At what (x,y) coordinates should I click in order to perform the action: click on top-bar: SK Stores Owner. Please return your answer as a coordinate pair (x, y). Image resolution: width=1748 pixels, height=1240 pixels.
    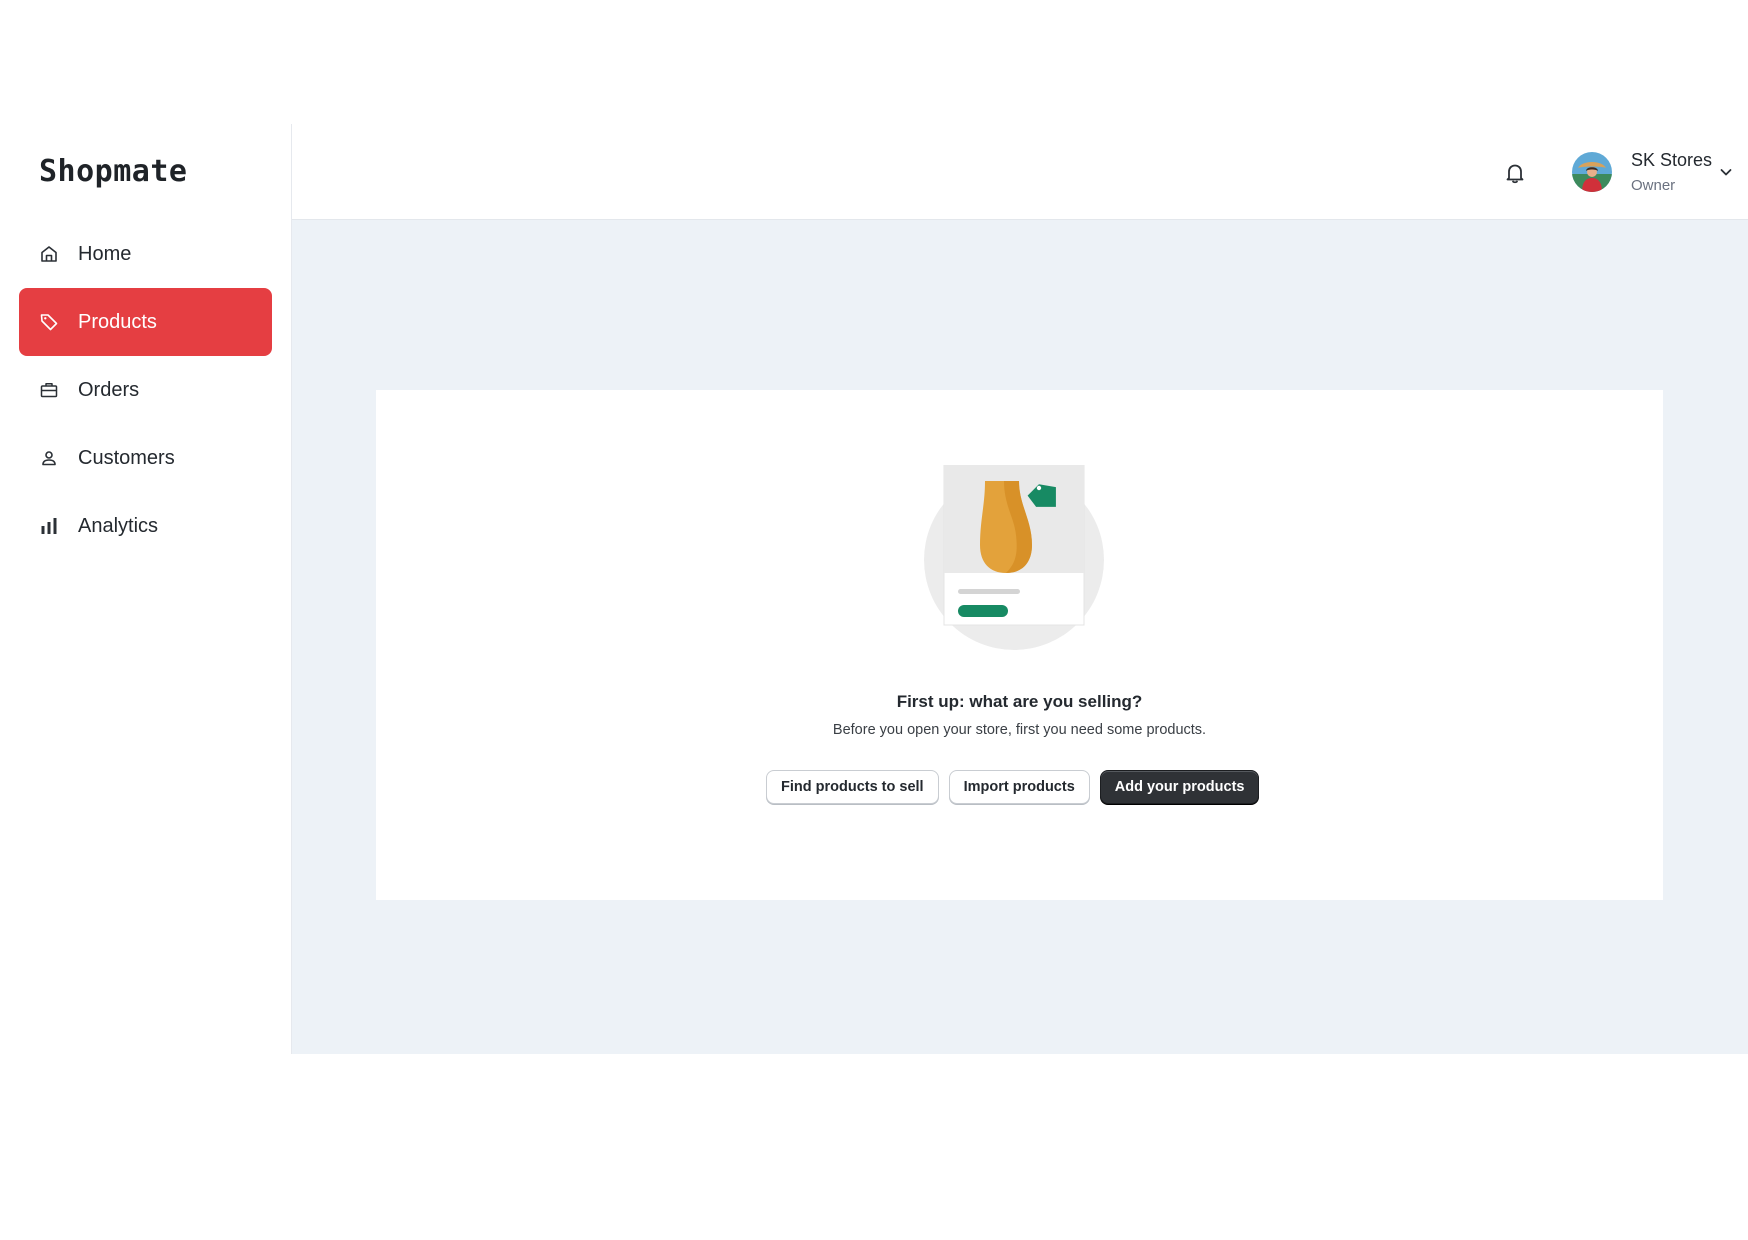
    Looking at the image, I should click on (1020, 172).